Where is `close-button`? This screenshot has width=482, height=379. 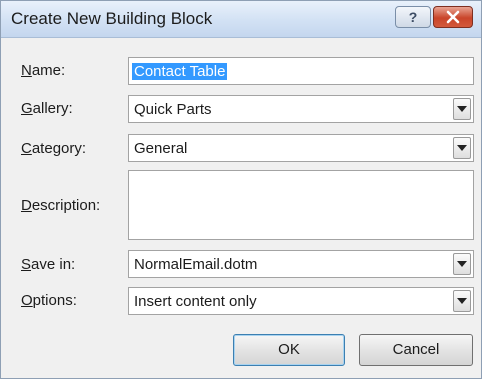
close-button is located at coordinates (453, 17).